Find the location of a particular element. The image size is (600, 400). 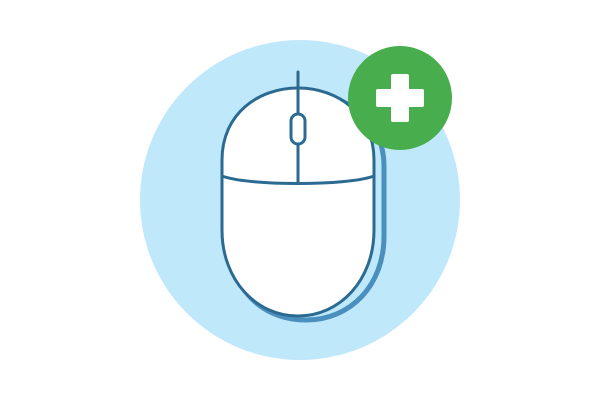

plus-badge-icon is located at coordinates (400, 98).